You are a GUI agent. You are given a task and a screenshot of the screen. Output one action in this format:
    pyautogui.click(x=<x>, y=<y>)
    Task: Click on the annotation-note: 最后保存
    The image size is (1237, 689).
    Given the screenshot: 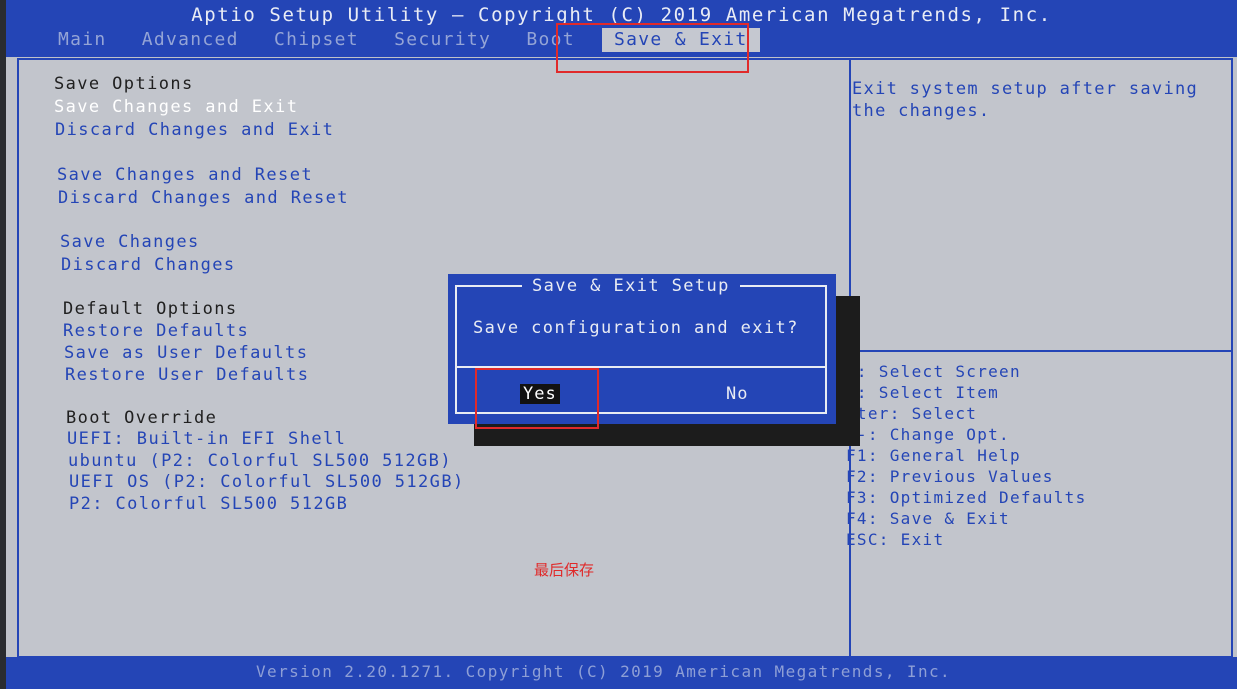 What is the action you would take?
    pyautogui.click(x=564, y=570)
    